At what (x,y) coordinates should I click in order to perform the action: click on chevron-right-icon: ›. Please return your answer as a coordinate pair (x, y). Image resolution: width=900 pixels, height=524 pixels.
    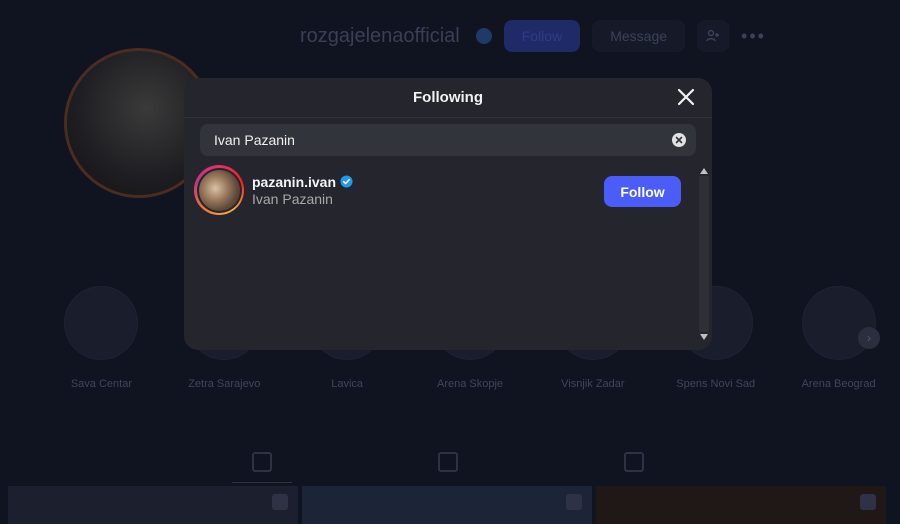
    Looking at the image, I should click on (869, 338).